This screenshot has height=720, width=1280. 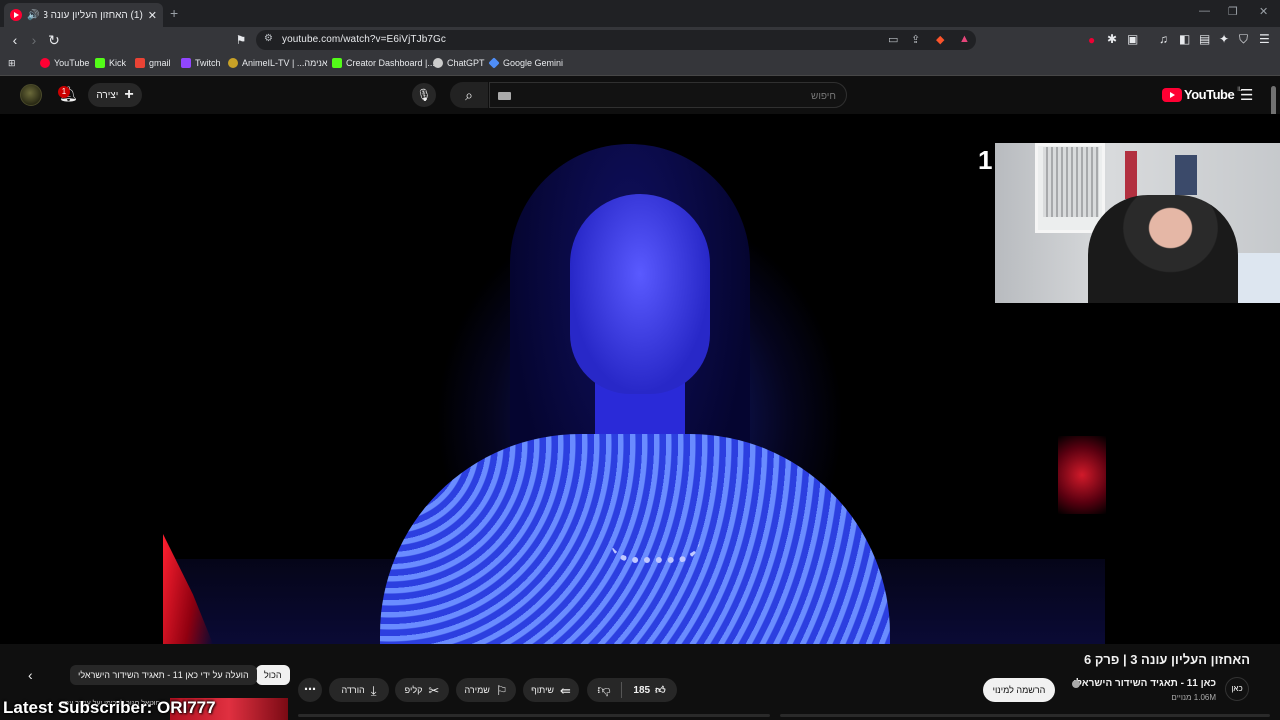 I want to click on rewards-icon: ▲, so click(x=964, y=39).